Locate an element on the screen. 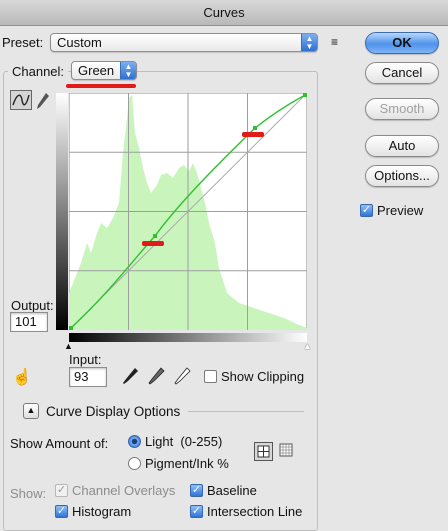 This screenshot has height=531, width=448. curve-display-options-label: Curve Display Options is located at coordinates (113, 411).